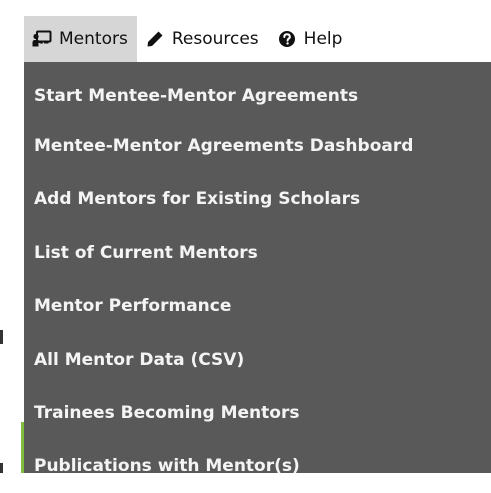  What do you see at coordinates (257, 146) in the screenshot?
I see `menu-item-agreements-dashboard: Mentee-Mentor Agreements Dashboard` at bounding box center [257, 146].